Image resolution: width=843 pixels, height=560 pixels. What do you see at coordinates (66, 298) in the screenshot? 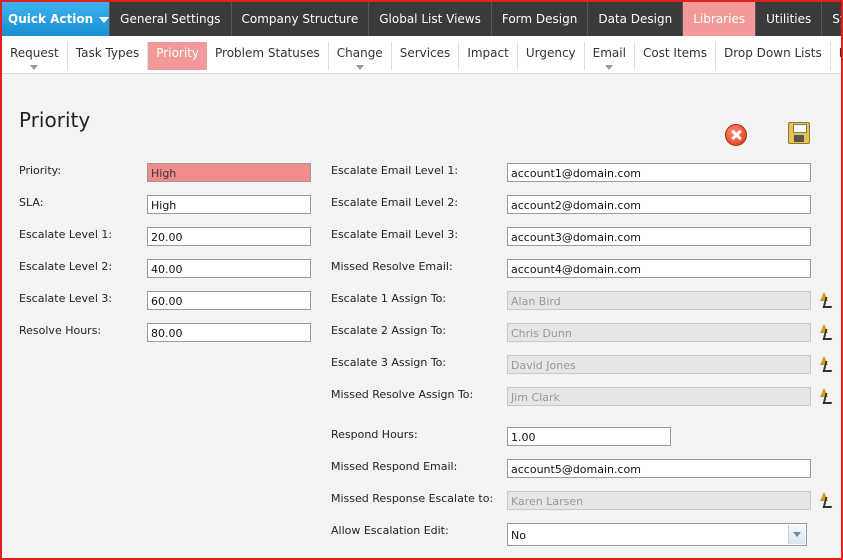
I see `escalate-level-3-label: Escalate Level 3:` at bounding box center [66, 298].